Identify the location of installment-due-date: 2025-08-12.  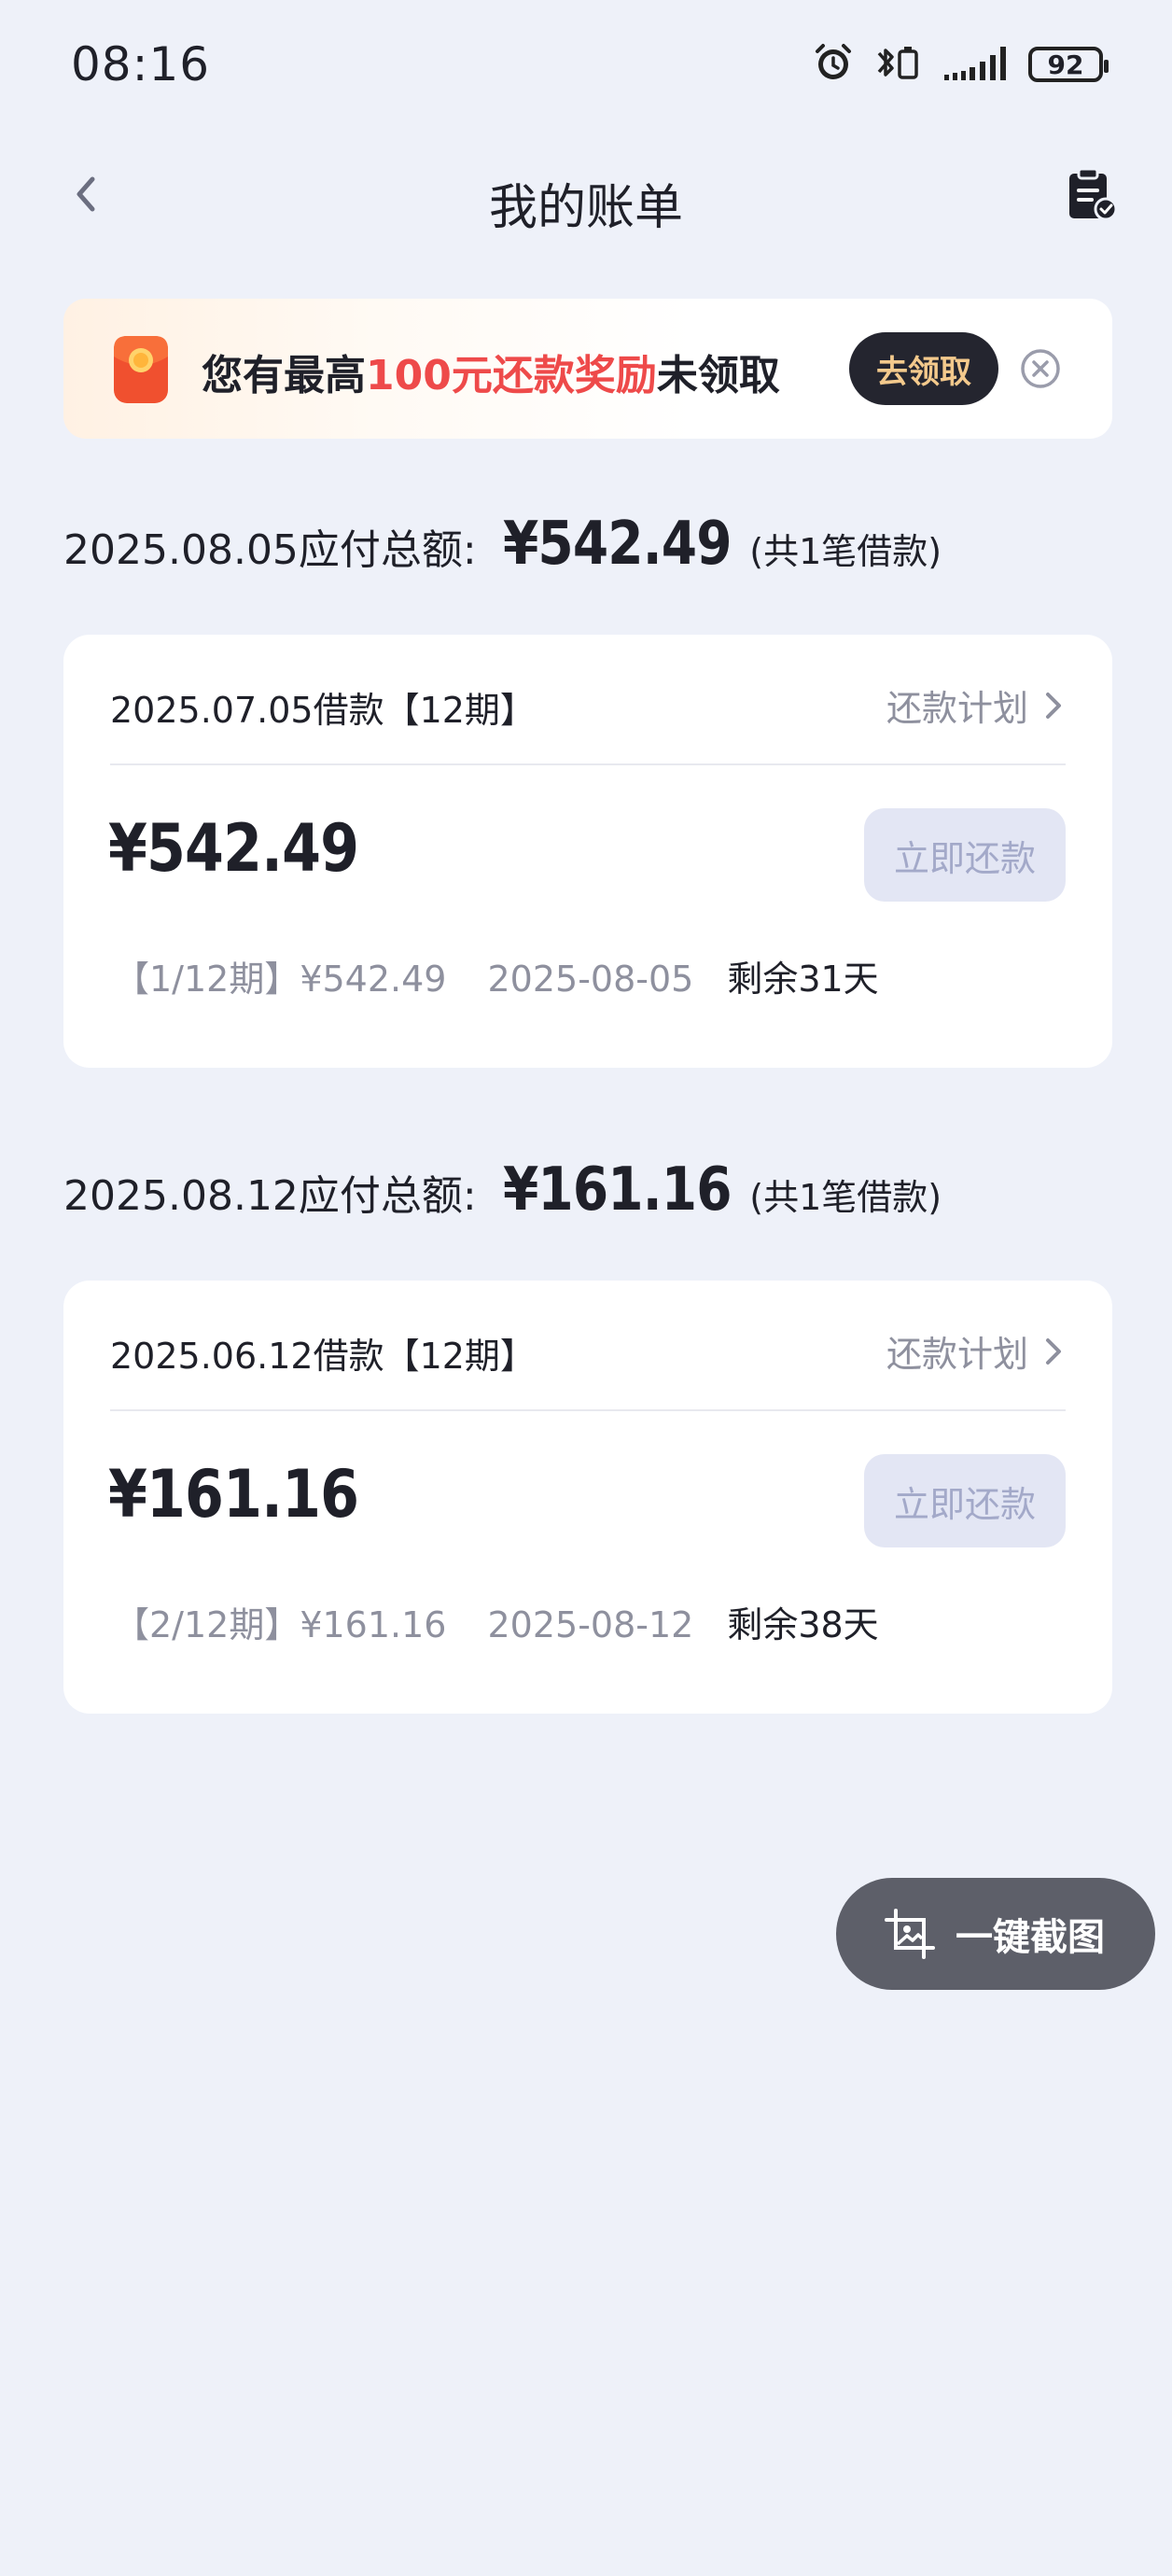
(590, 1624).